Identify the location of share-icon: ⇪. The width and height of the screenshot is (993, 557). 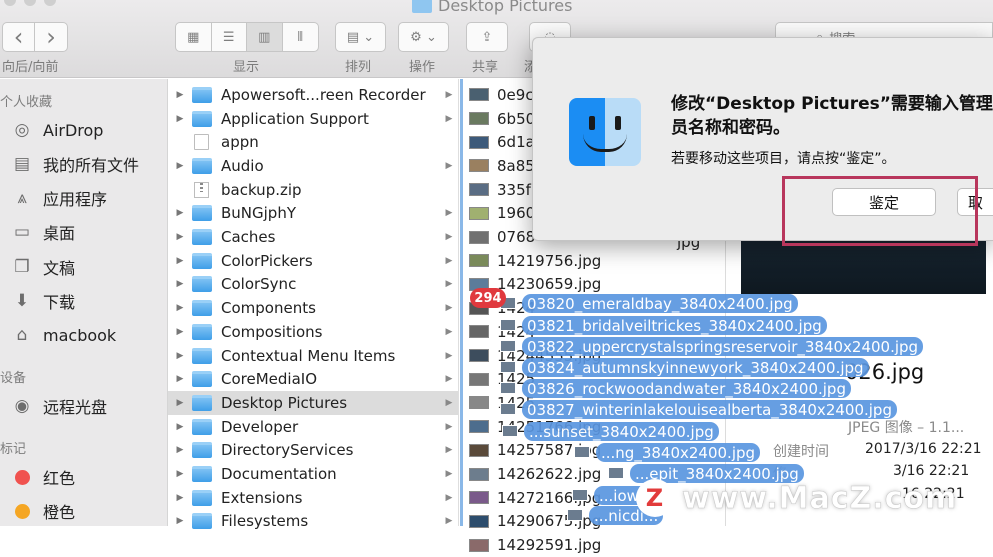
(487, 37).